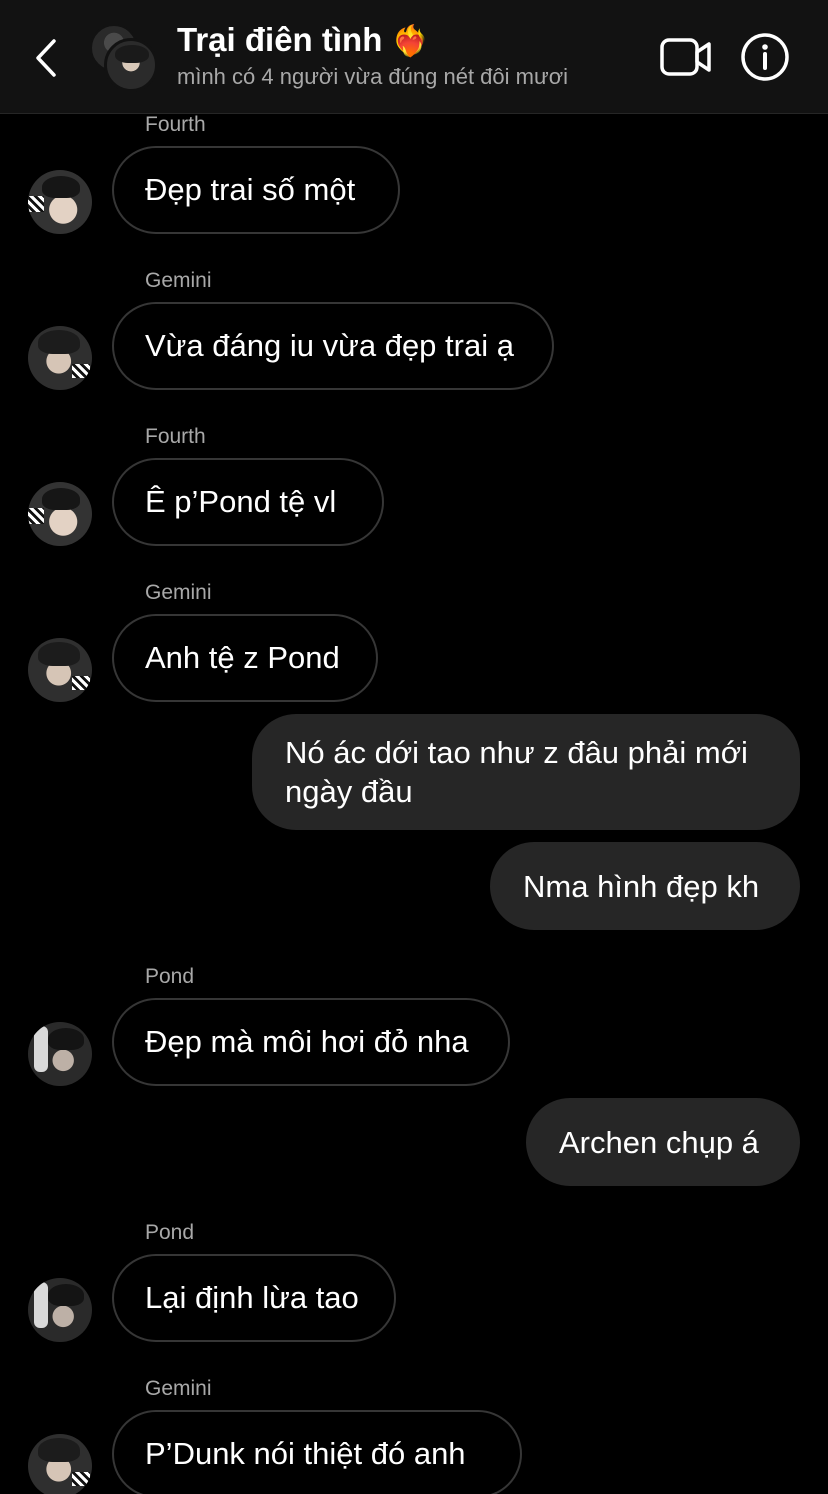 Image resolution: width=828 pixels, height=1494 pixels. I want to click on message-bubble-incoming: P’Dunk nói thiệt đó anh, so click(317, 1452).